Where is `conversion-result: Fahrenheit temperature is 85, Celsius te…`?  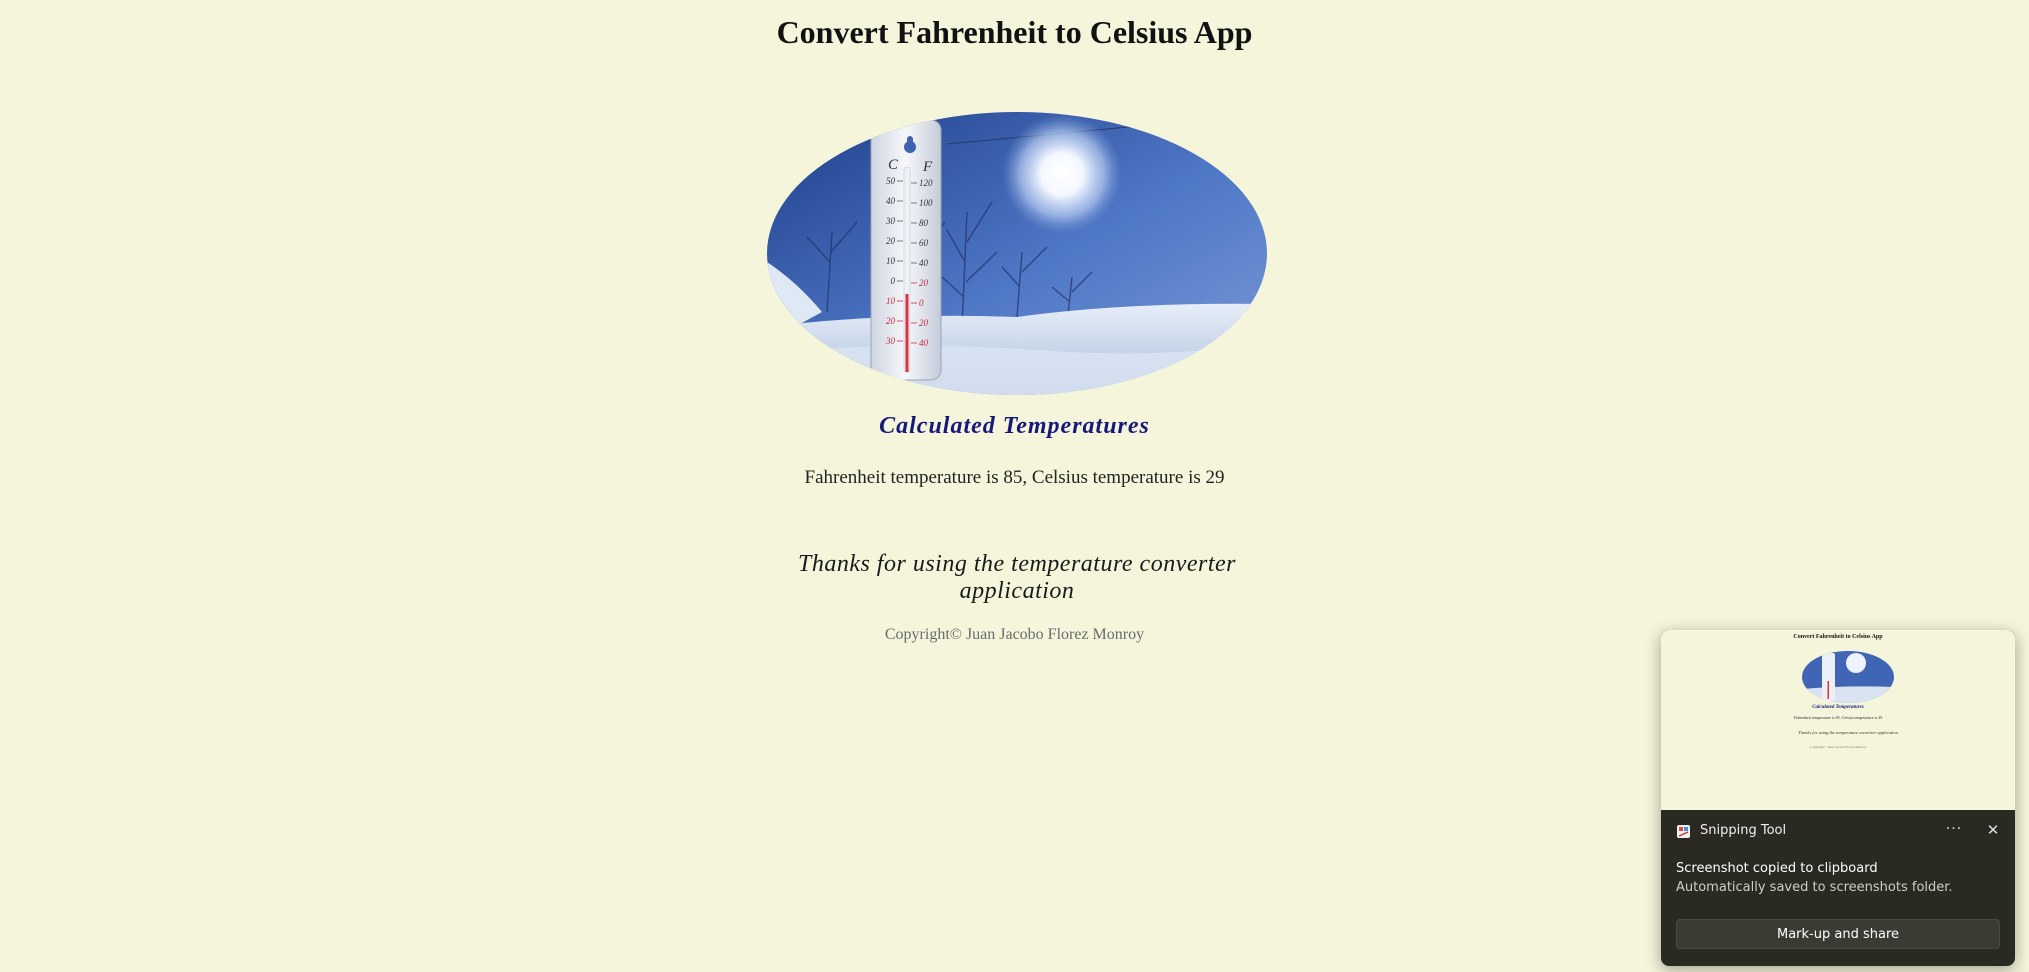 conversion-result: Fahrenheit temperature is 85, Celsius te… is located at coordinates (1014, 477).